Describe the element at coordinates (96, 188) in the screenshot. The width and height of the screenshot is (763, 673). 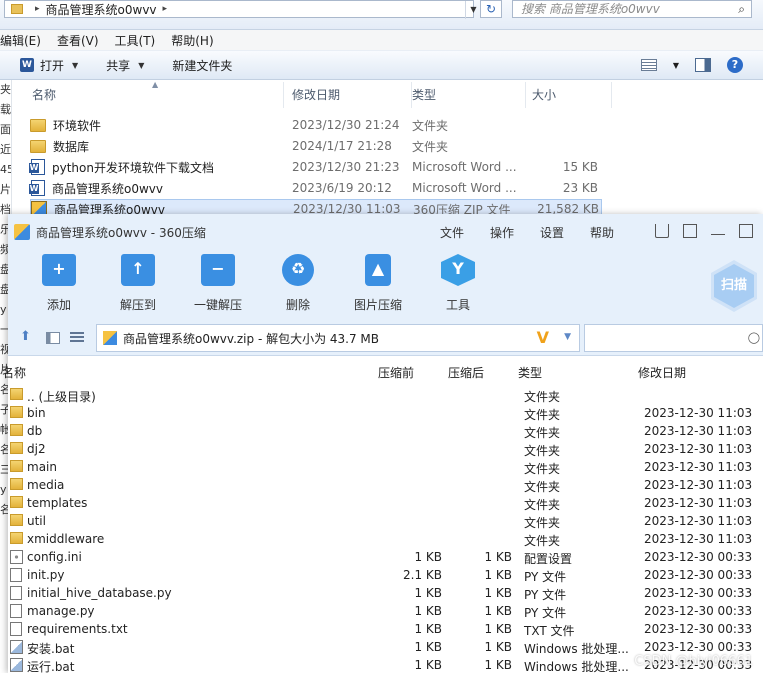
I see `file-name-cell: 商品管理系统o0wvv` at that location.